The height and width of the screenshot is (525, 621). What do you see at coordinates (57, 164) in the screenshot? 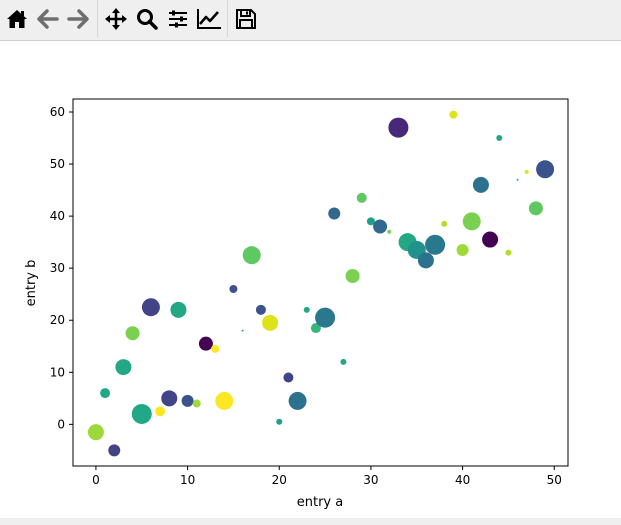
I see `y-tick-label: 50` at bounding box center [57, 164].